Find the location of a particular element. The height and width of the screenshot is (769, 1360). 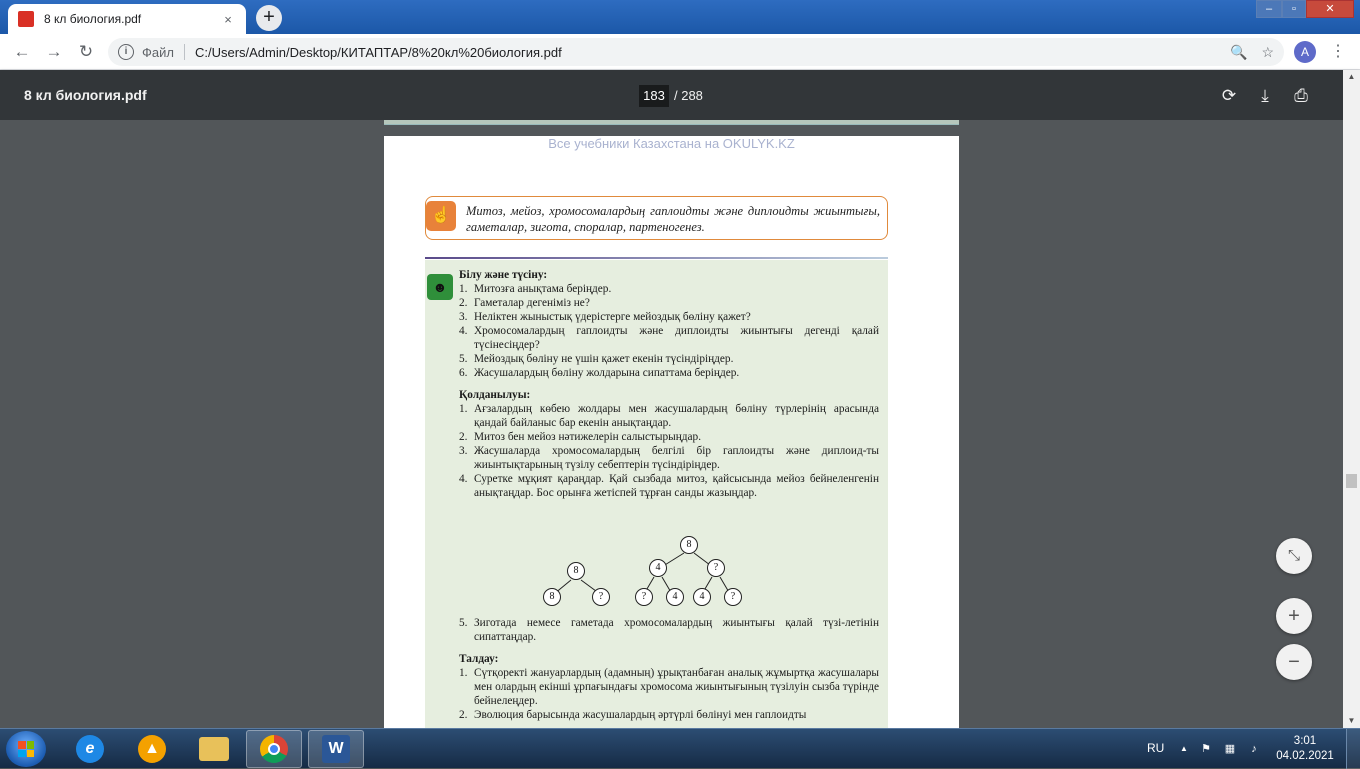

windows-flag-icon is located at coordinates (26, 749).